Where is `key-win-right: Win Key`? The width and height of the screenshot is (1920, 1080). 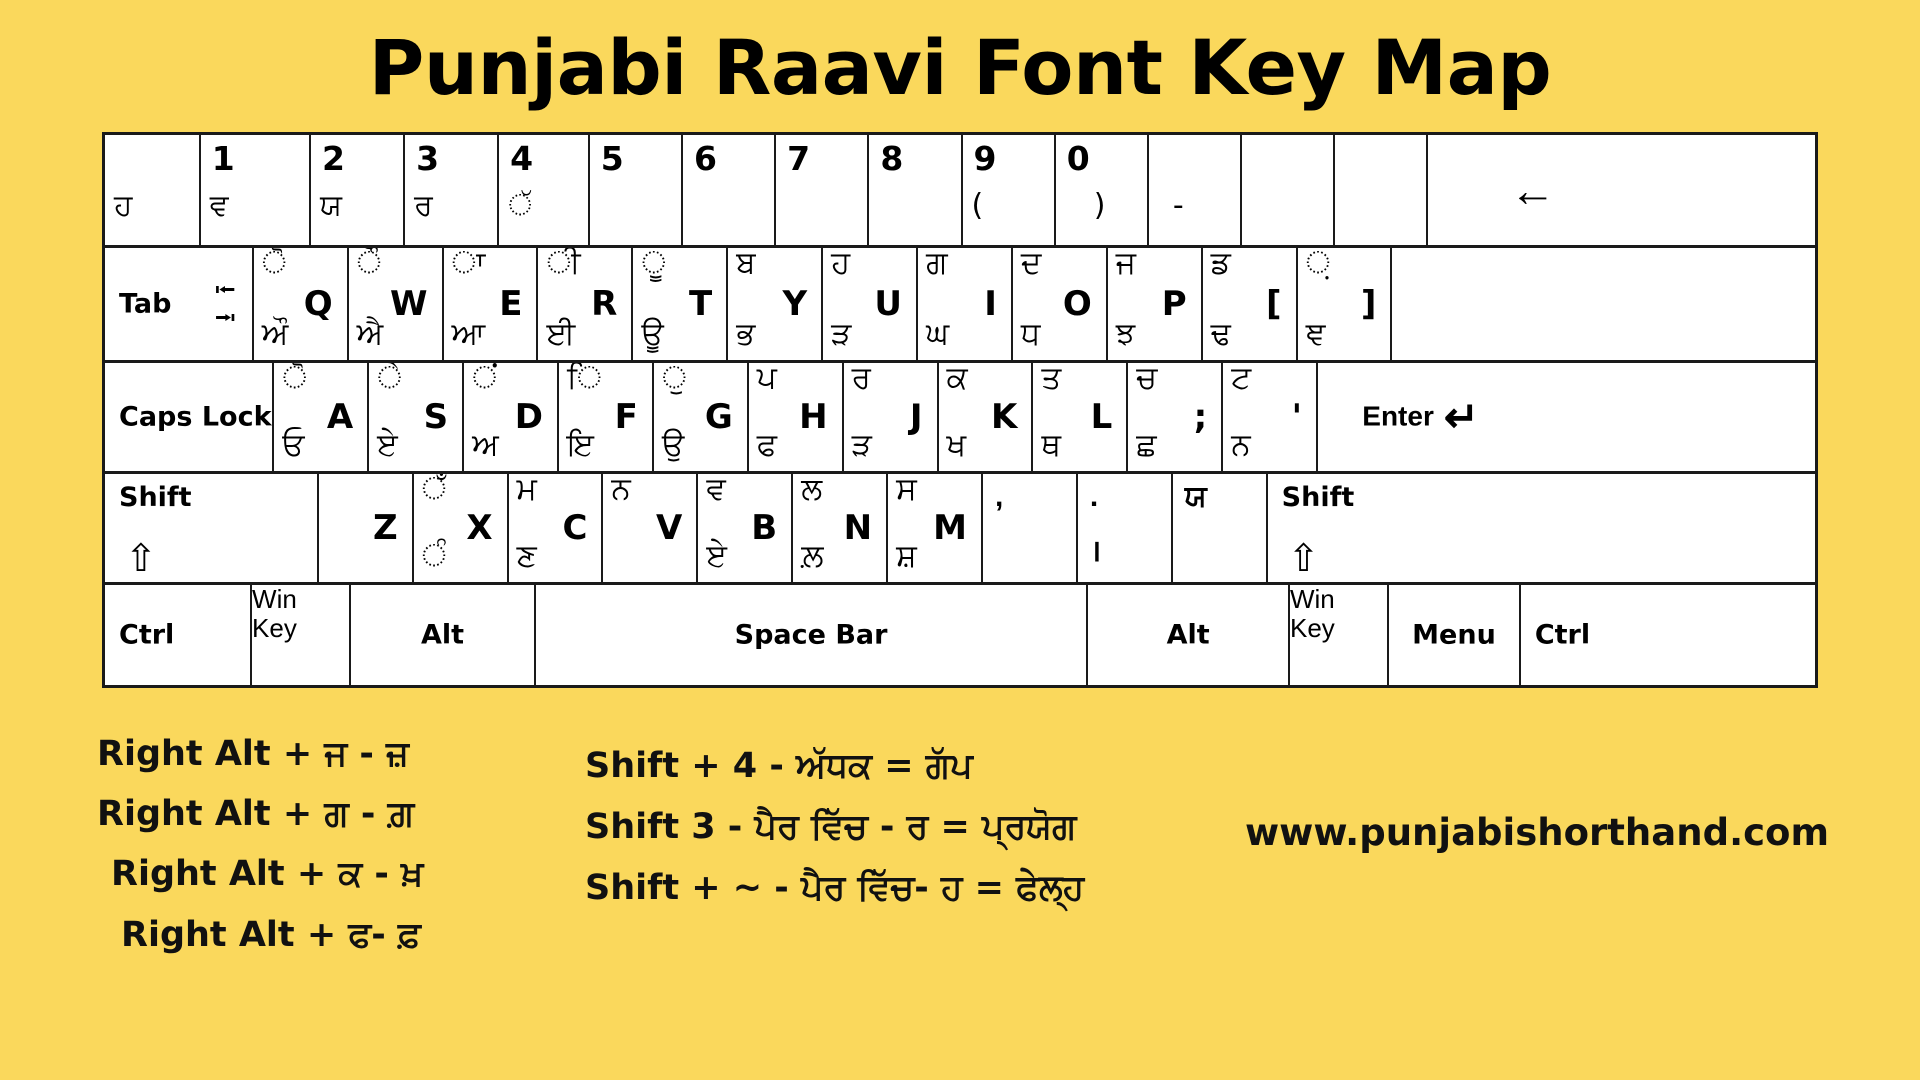 key-win-right: Win Key is located at coordinates (1339, 635).